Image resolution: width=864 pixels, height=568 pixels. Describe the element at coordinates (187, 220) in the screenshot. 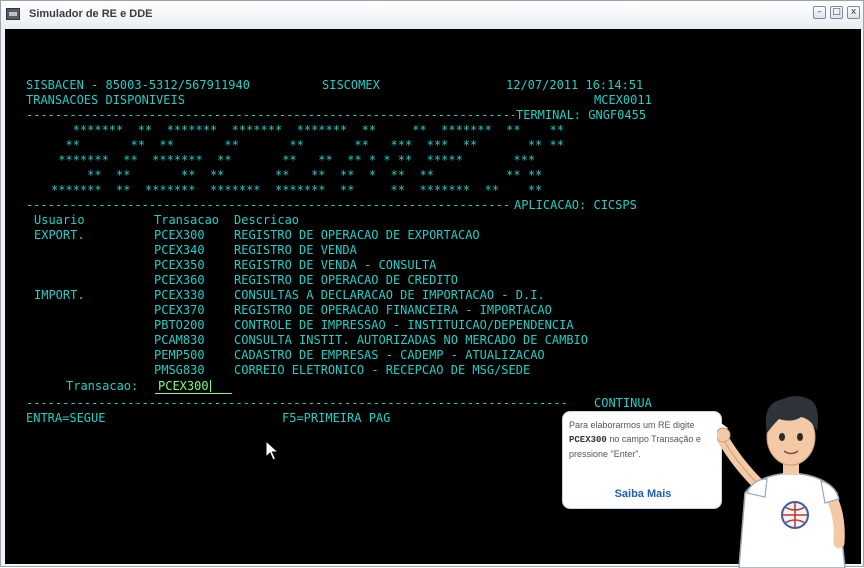

I see `column-transacao: Transacao` at that location.